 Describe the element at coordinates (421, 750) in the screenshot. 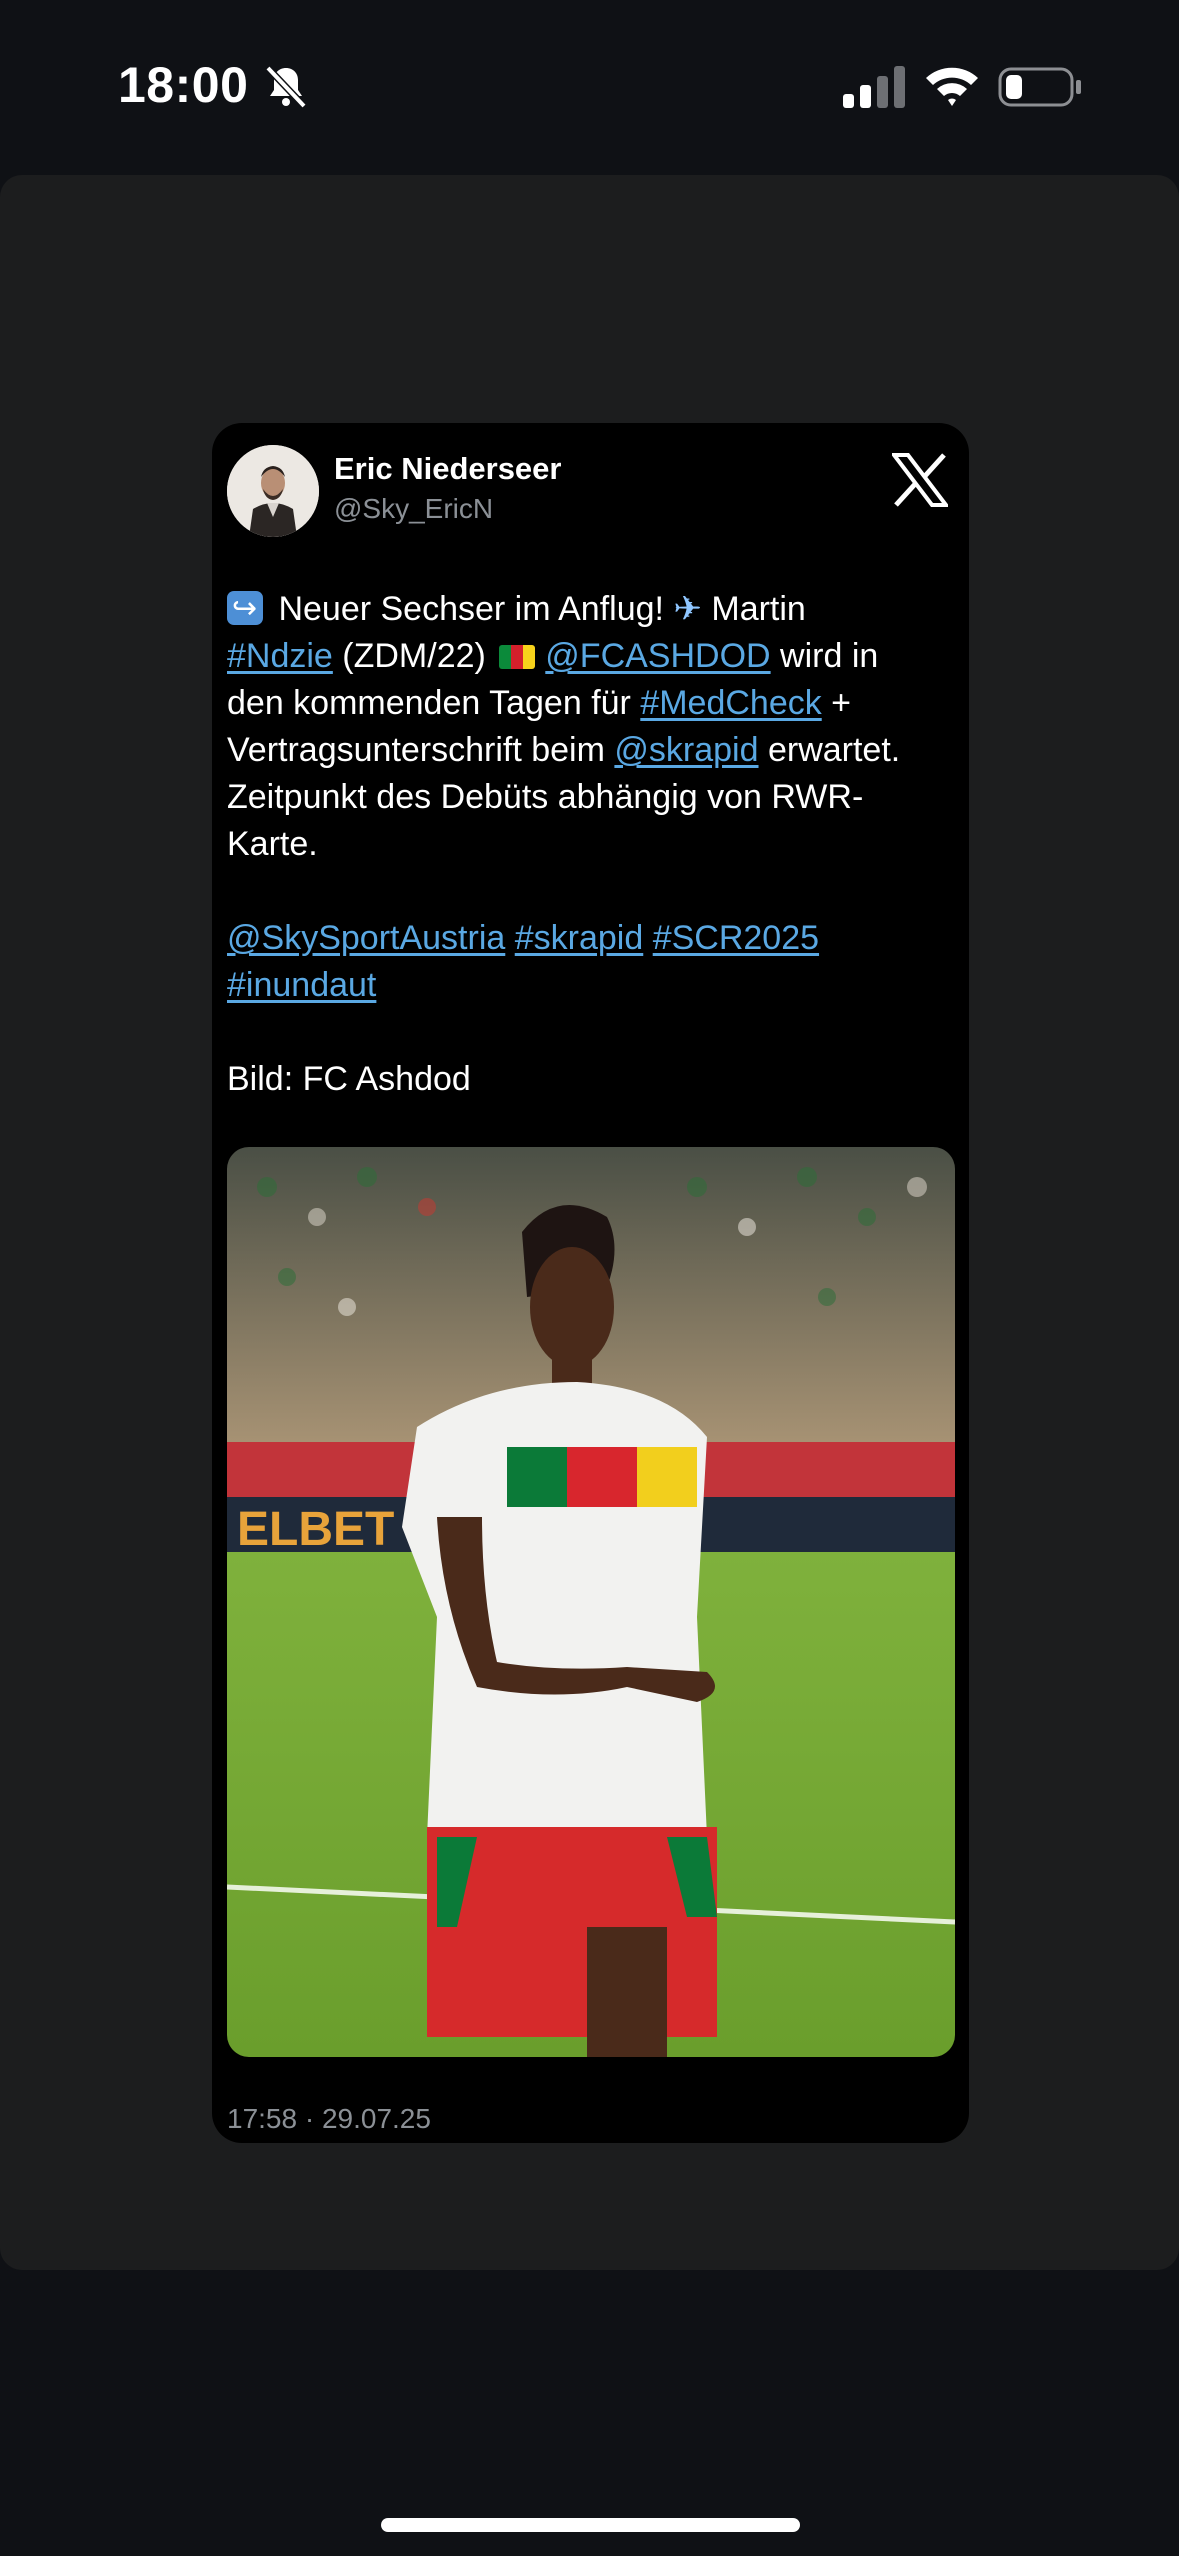

I see `tweet-text-segment: Vertragsunterschrift beim` at that location.